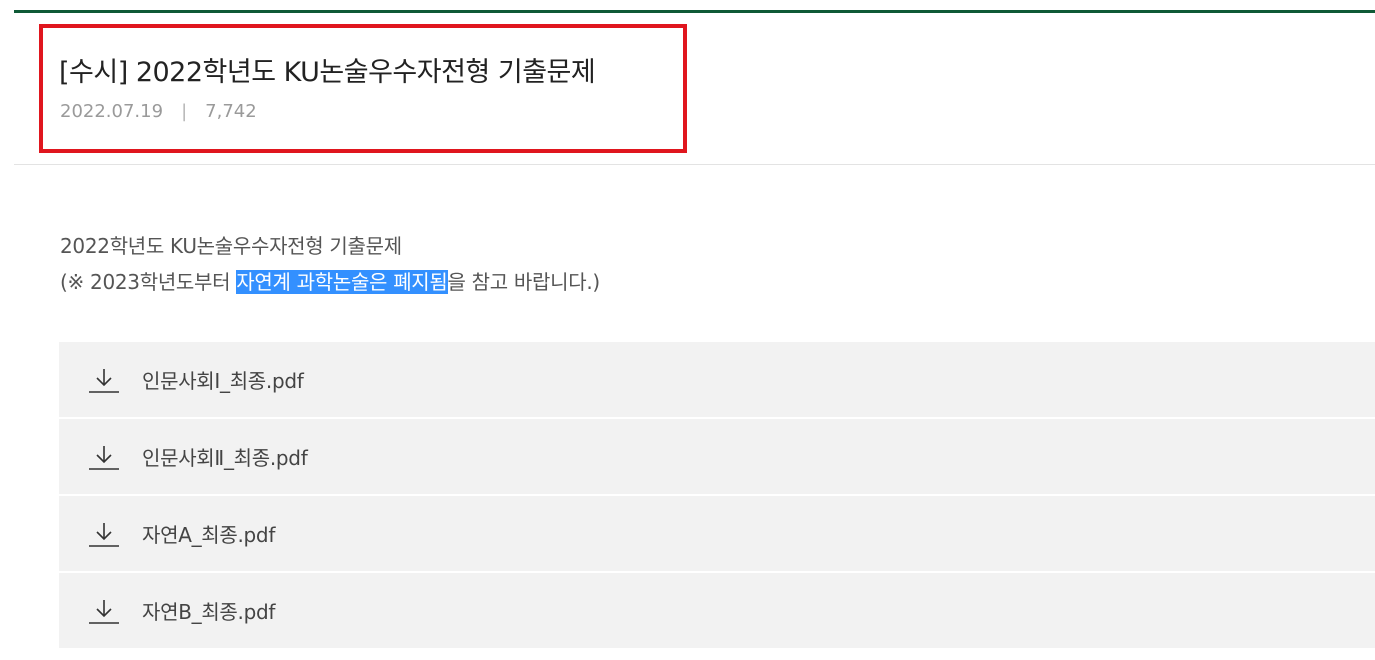 Image resolution: width=1375 pixels, height=660 pixels. I want to click on attachment-name: 인문사회Ⅰ_최종.pdf, so click(223, 379).